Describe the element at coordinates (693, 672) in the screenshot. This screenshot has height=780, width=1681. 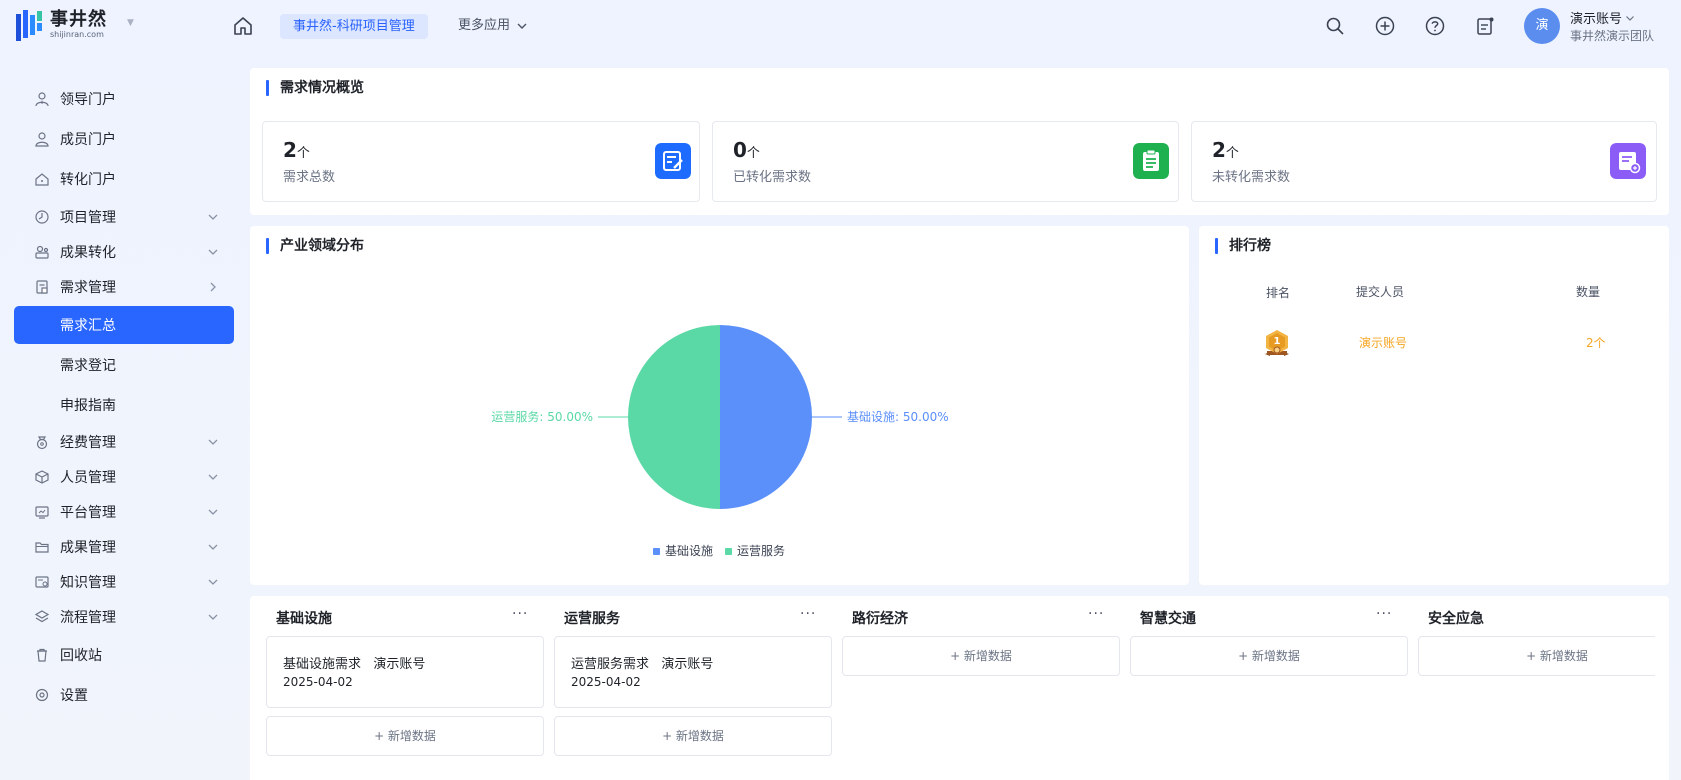
I see `kanban-card: 运营服务需求 演示账号 2025-04-02` at that location.